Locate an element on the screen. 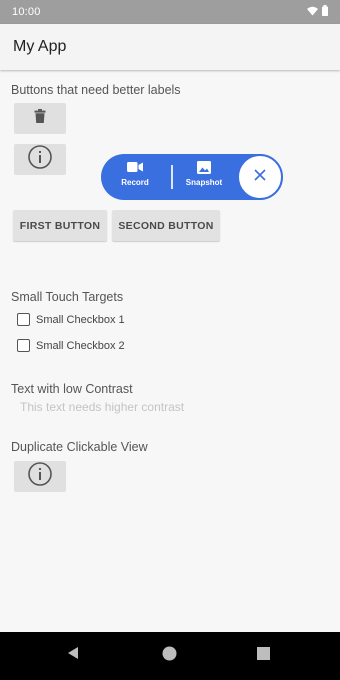 This screenshot has height=680, width=340. section-title-labels: Buttons that need better labels is located at coordinates (96, 90).